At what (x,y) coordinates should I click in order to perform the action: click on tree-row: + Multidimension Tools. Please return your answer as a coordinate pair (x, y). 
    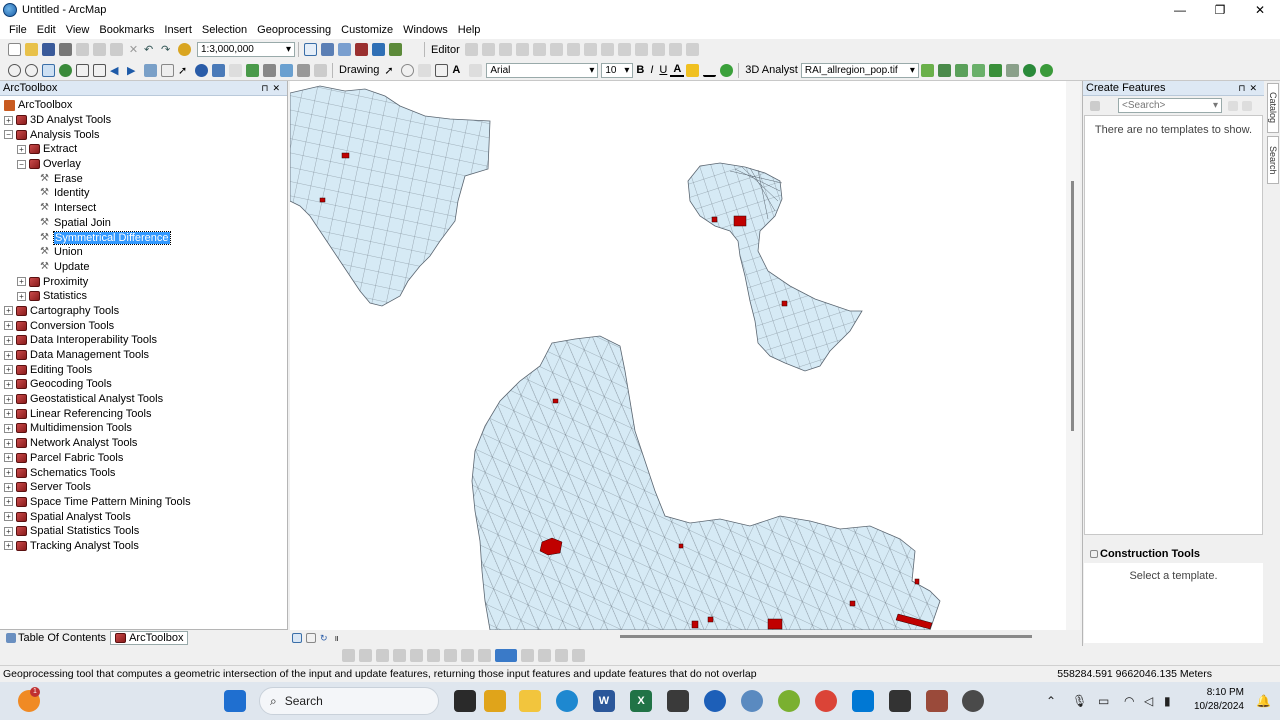
    Looking at the image, I should click on (143, 428).